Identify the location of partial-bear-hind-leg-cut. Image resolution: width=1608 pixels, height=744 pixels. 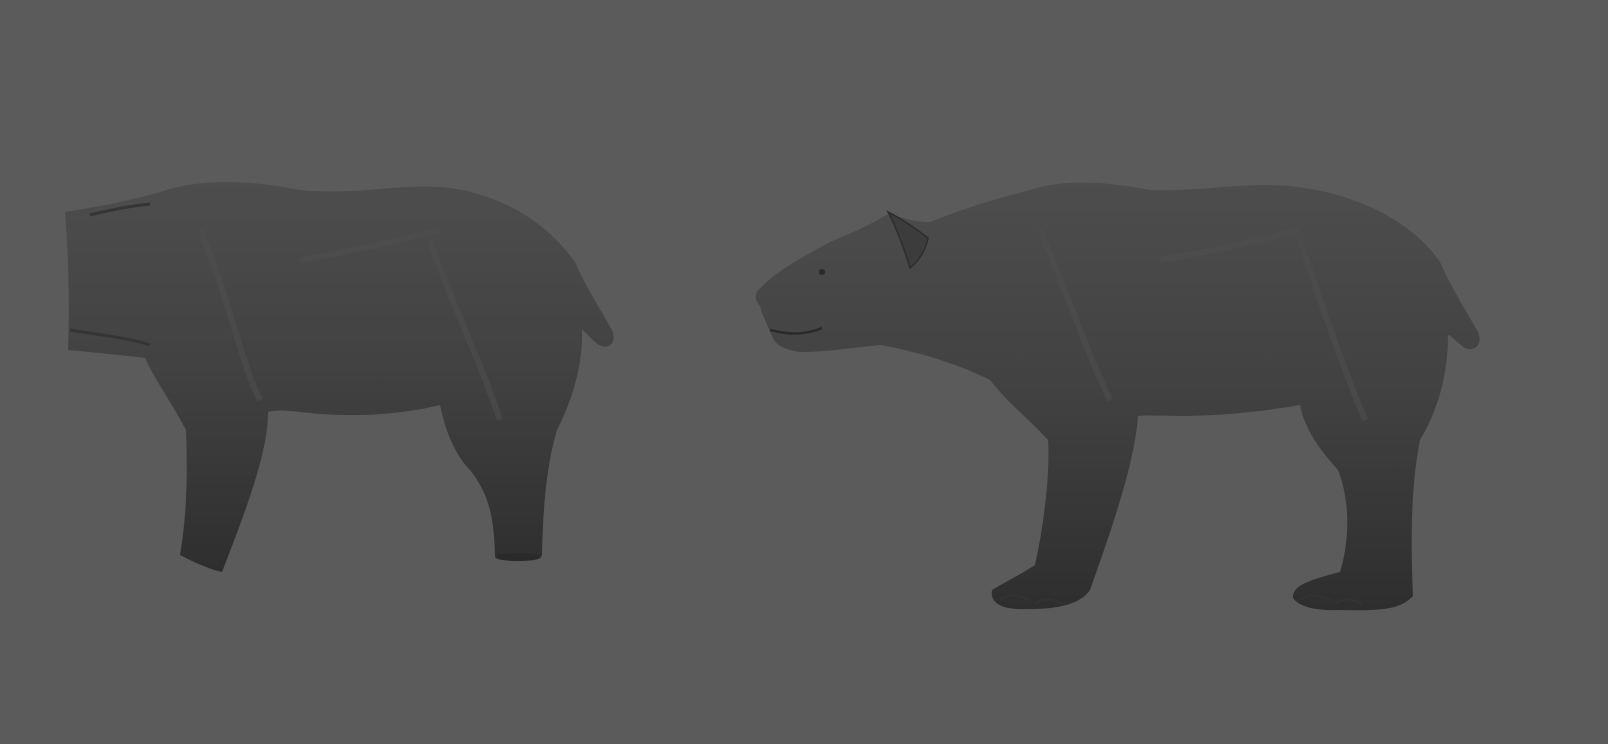
(518, 557).